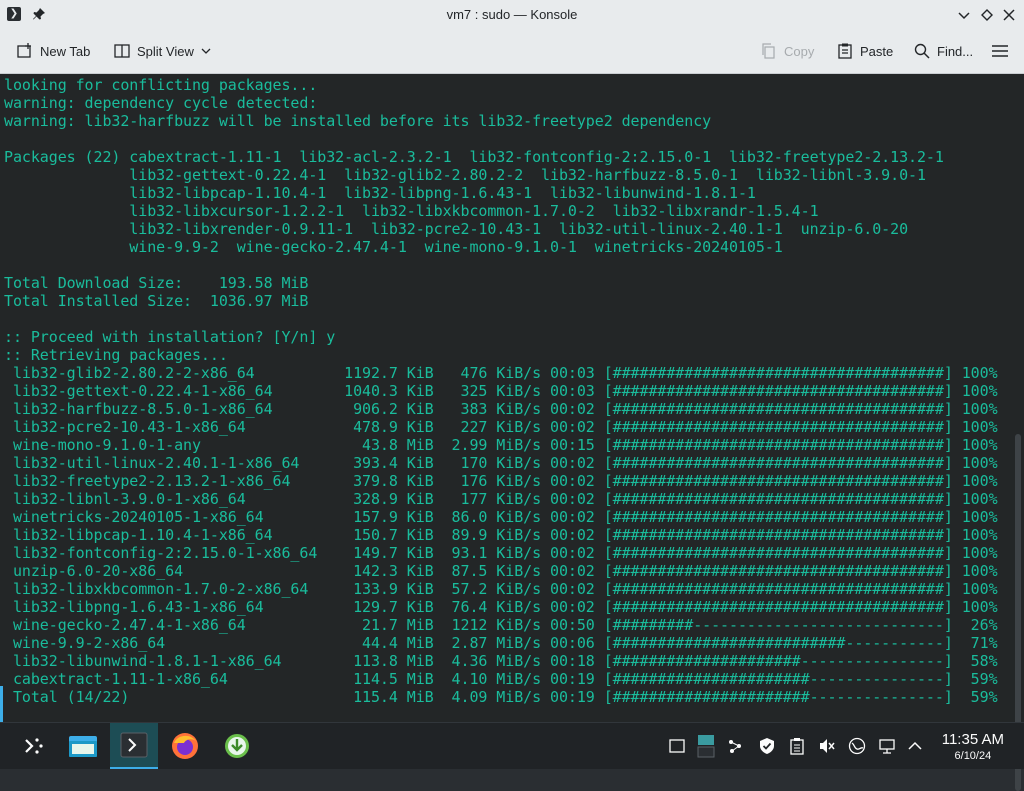 The image size is (1024, 791). I want to click on terminal-scrollbar, so click(1018, 432).